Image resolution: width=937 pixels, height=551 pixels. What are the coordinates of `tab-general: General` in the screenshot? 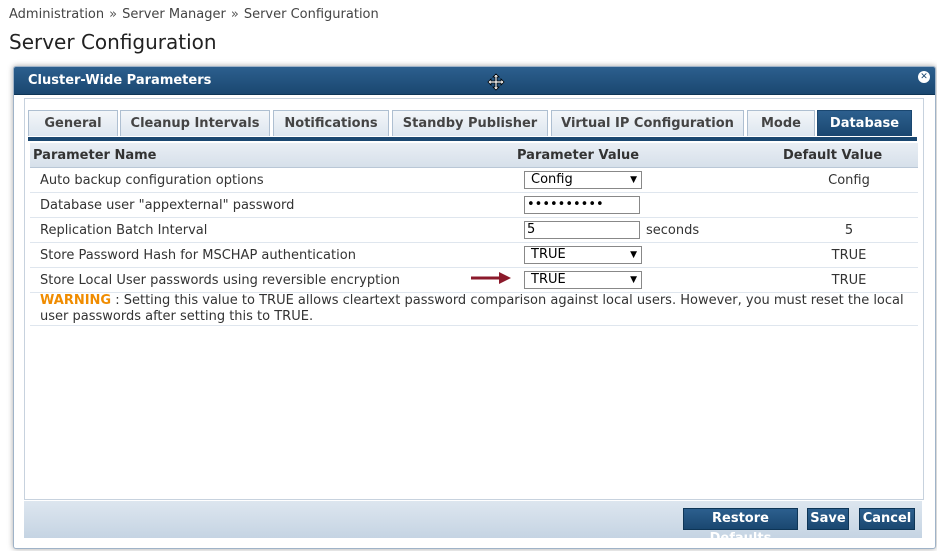 It's located at (73, 123).